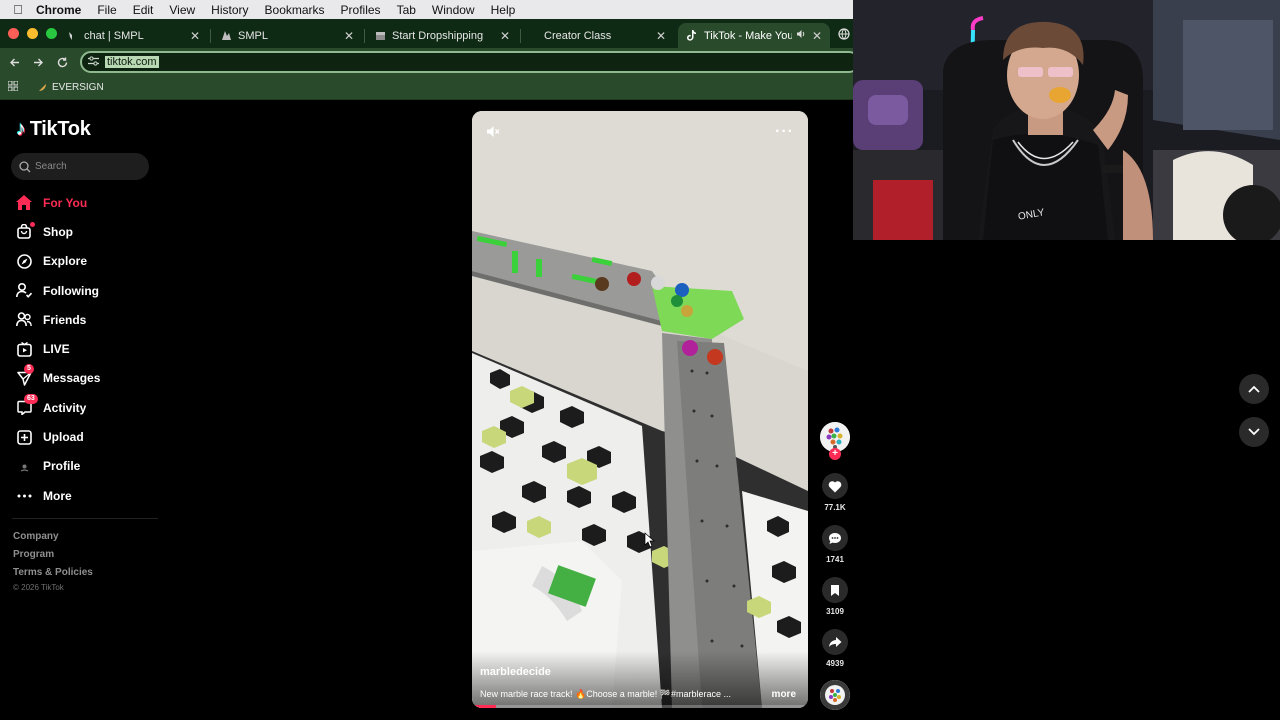  What do you see at coordinates (835, 663) in the screenshot?
I see `share-count: 4939` at bounding box center [835, 663].